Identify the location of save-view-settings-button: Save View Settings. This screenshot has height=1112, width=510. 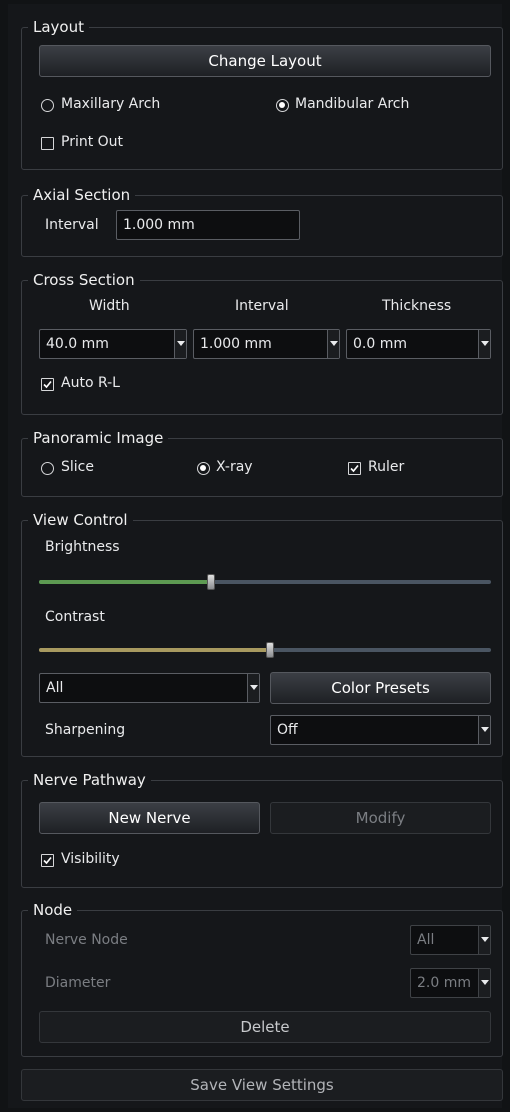
(262, 1085).